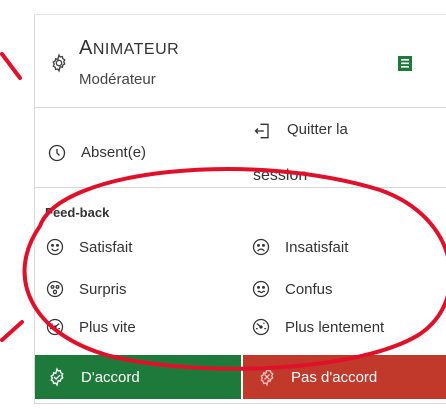 This screenshot has width=446, height=410. I want to click on list-icon, so click(405, 63).